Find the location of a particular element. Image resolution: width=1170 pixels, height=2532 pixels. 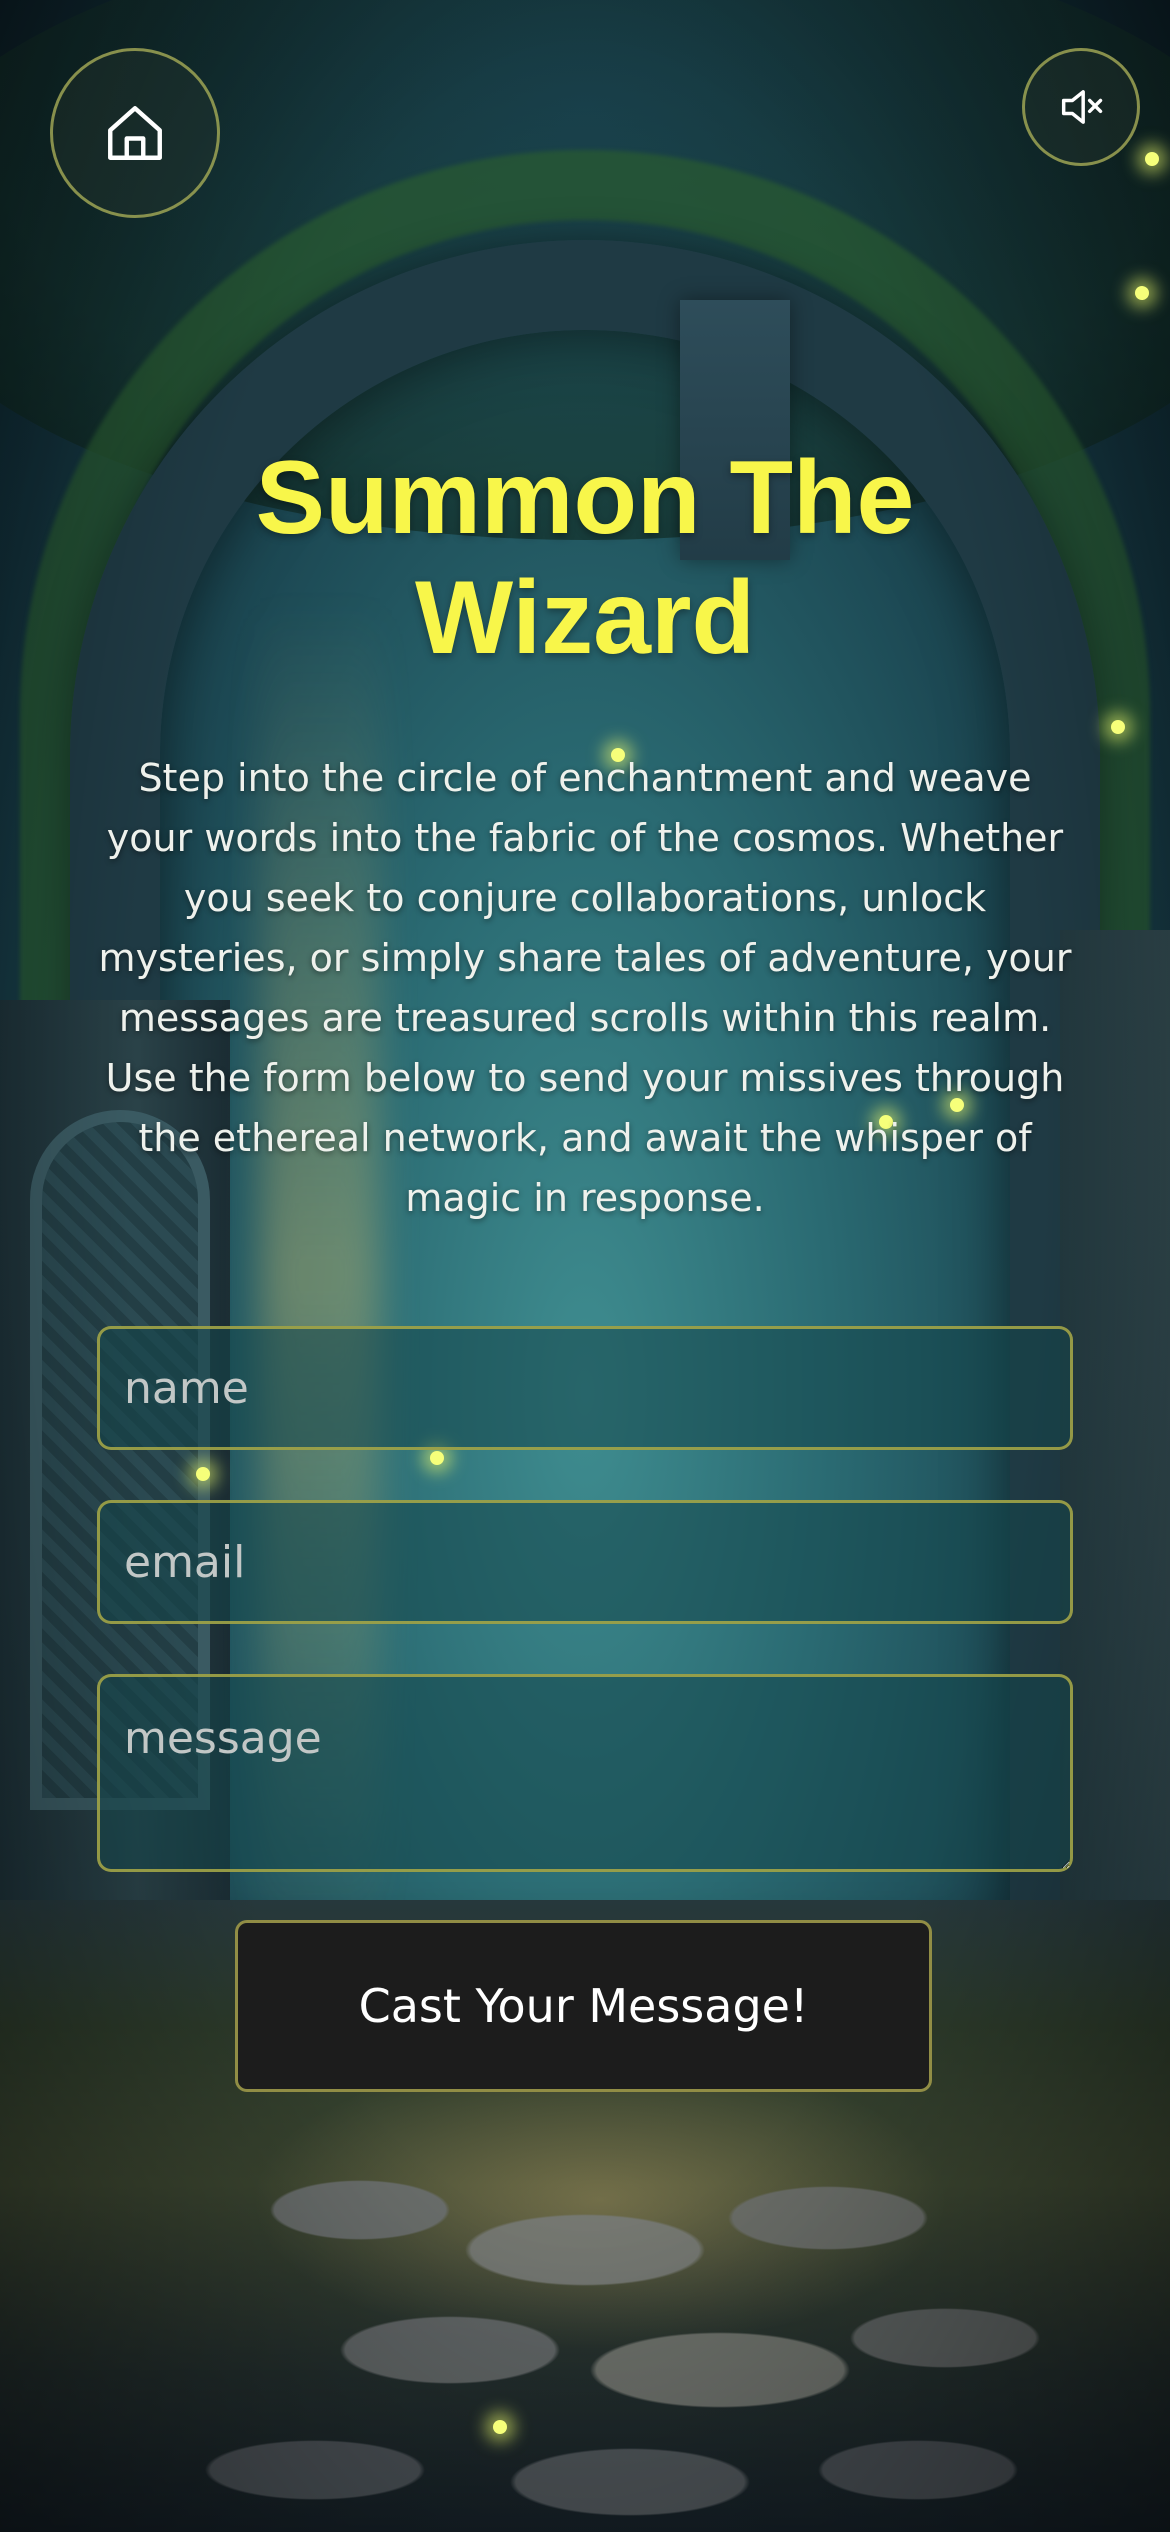

message-textarea is located at coordinates (585, 1773).